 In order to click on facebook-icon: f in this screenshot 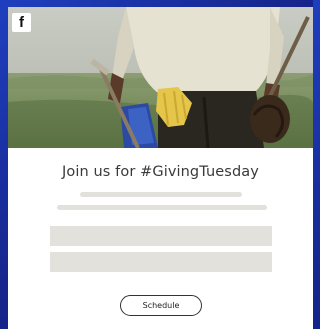, I will do `click(21, 22)`.